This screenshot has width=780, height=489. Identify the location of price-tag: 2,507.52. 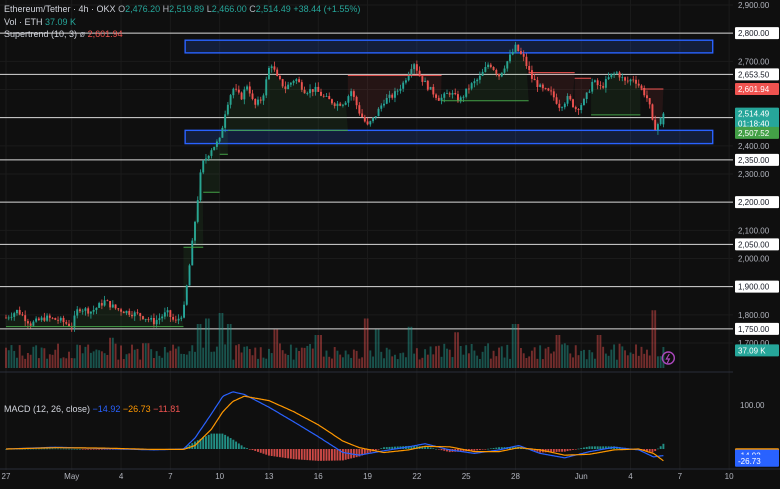
(754, 133).